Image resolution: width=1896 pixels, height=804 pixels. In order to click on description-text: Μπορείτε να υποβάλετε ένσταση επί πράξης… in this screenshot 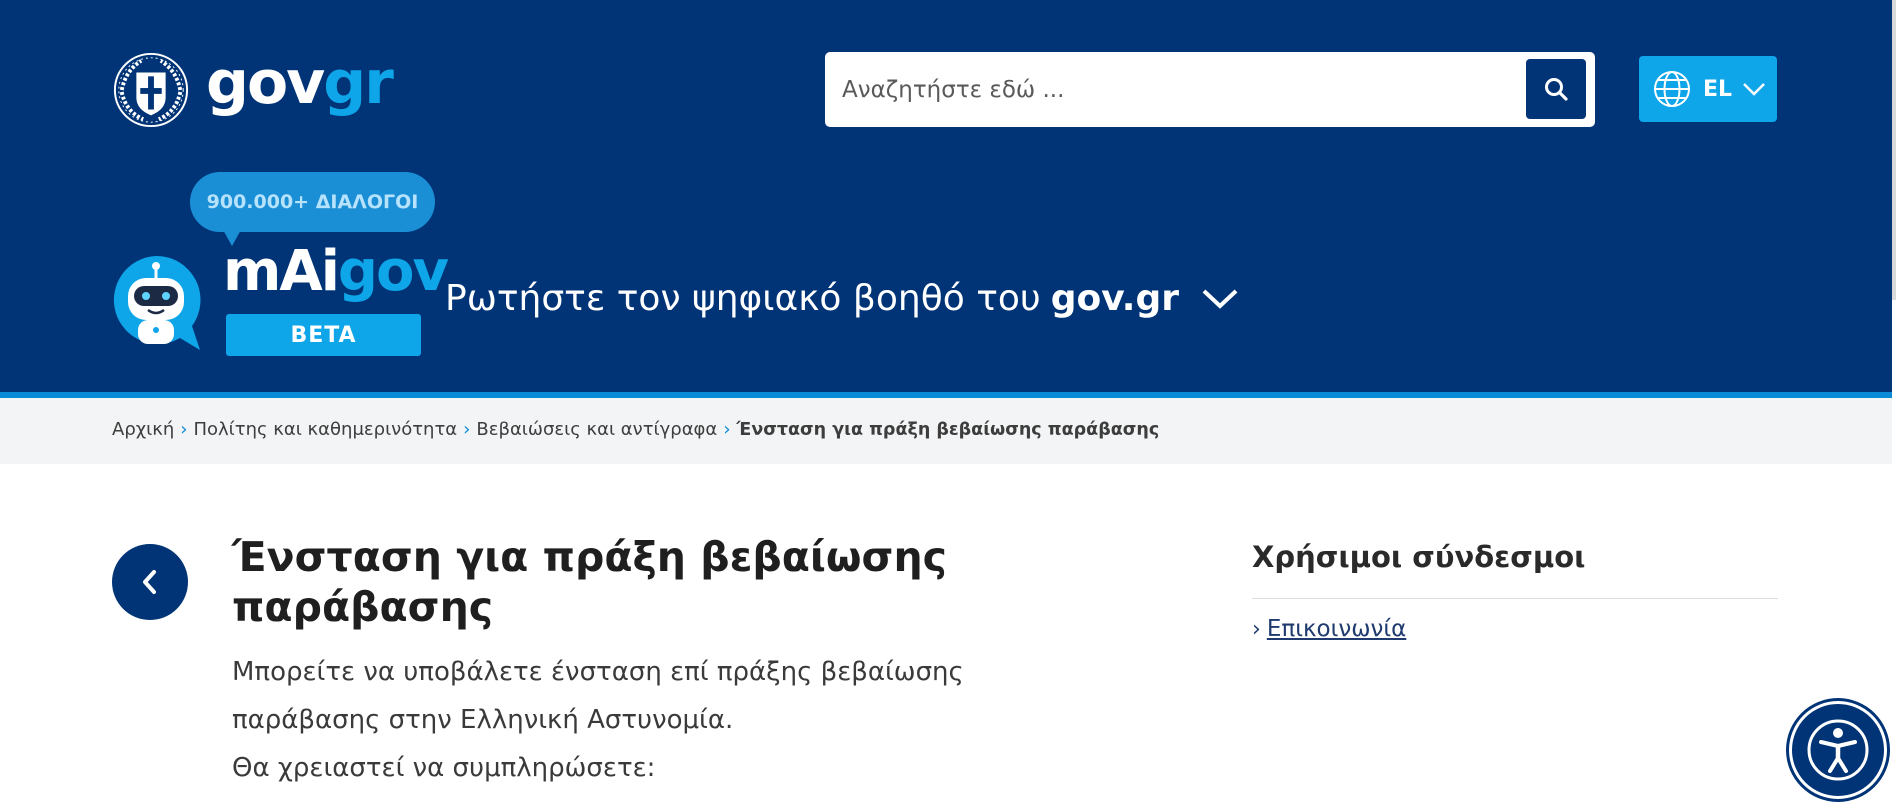, I will do `click(598, 696)`.